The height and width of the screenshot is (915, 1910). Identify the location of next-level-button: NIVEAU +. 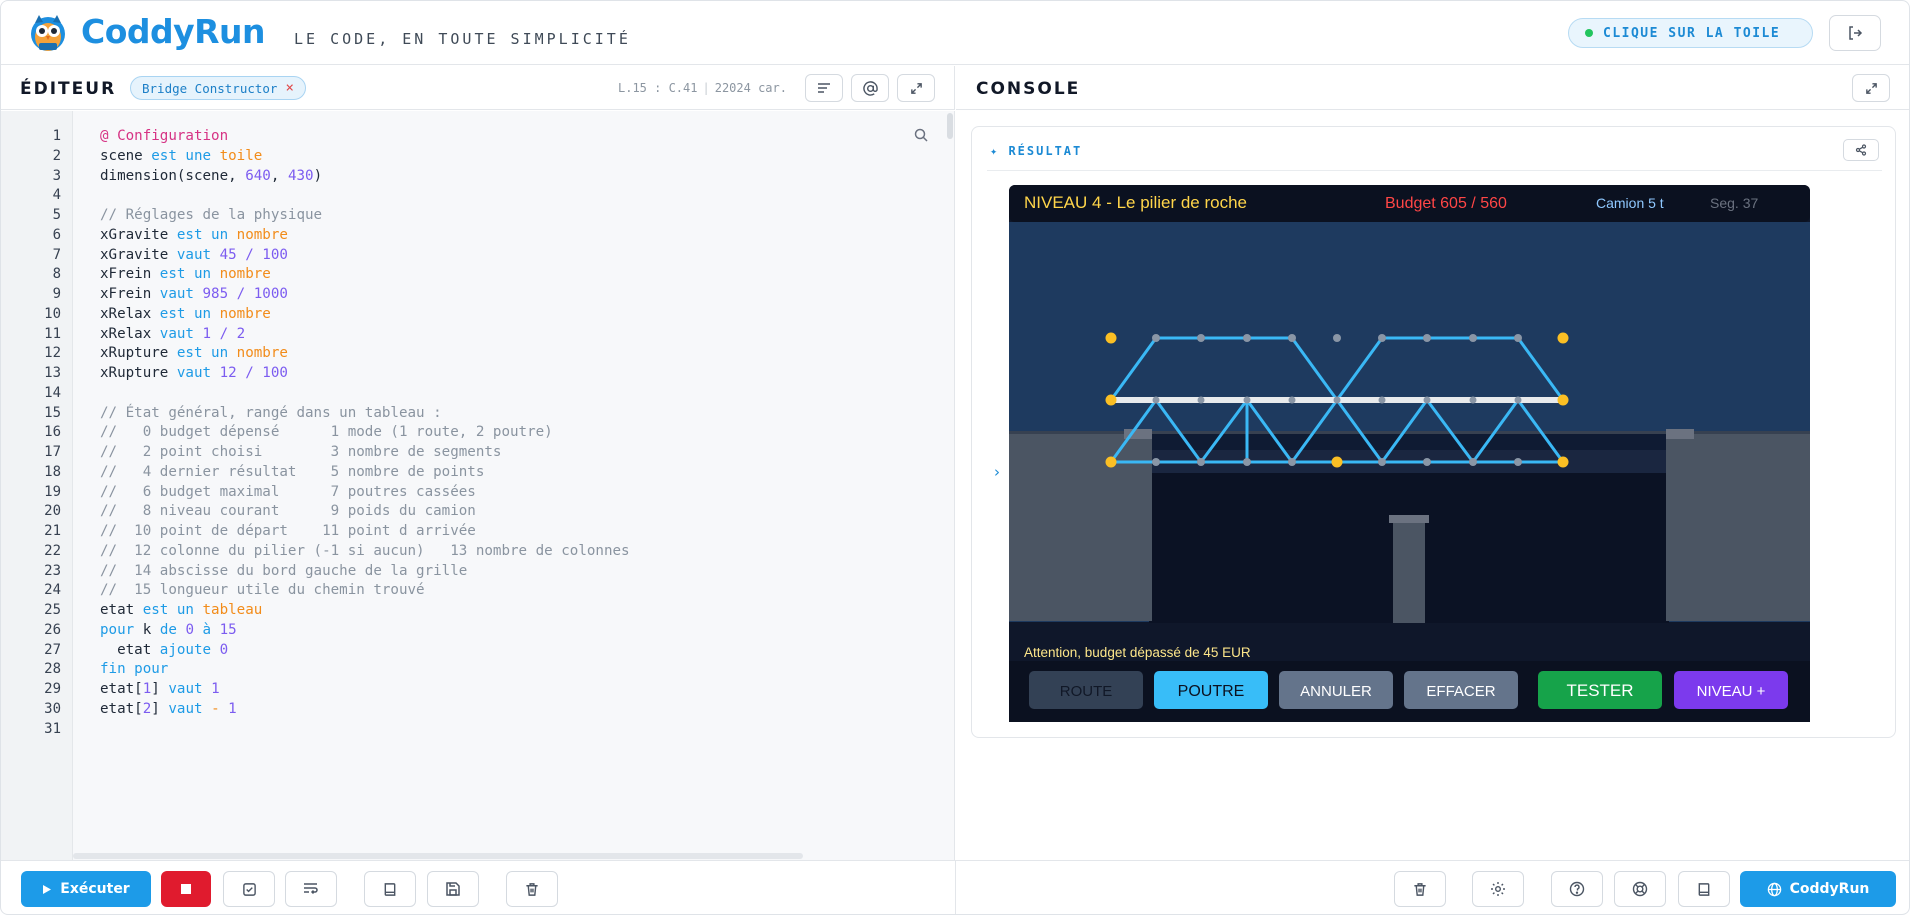
(1731, 690).